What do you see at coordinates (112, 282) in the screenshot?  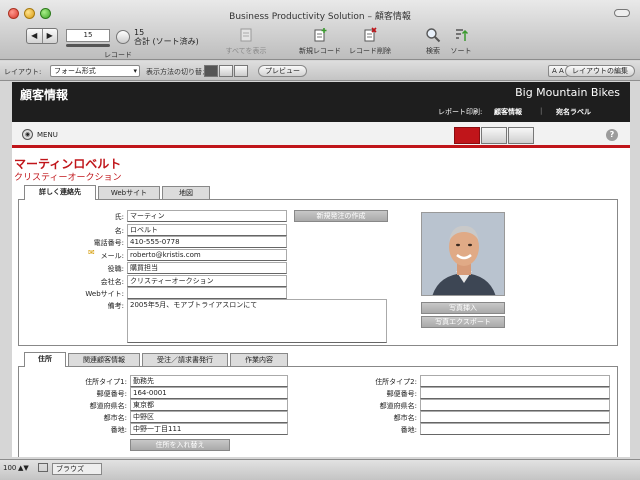 I see `company-label: 会社名:` at bounding box center [112, 282].